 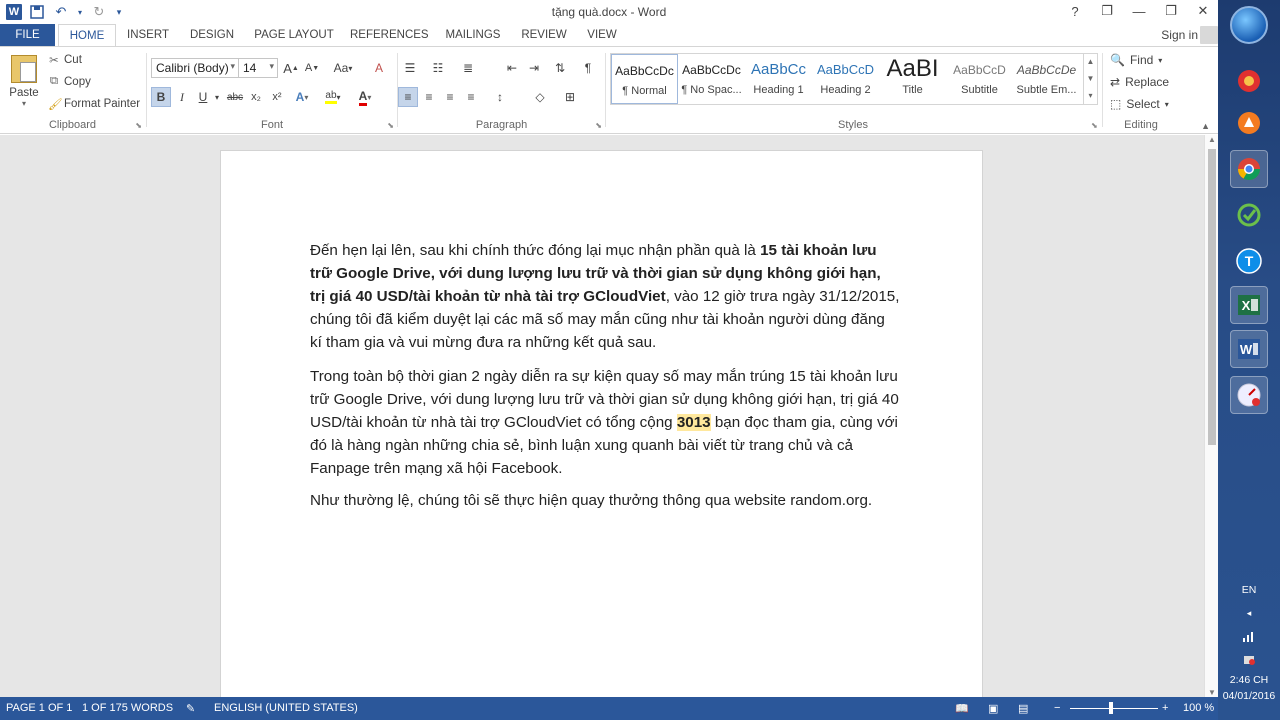 I want to click on ccleaner-icon, so click(x=1249, y=81).